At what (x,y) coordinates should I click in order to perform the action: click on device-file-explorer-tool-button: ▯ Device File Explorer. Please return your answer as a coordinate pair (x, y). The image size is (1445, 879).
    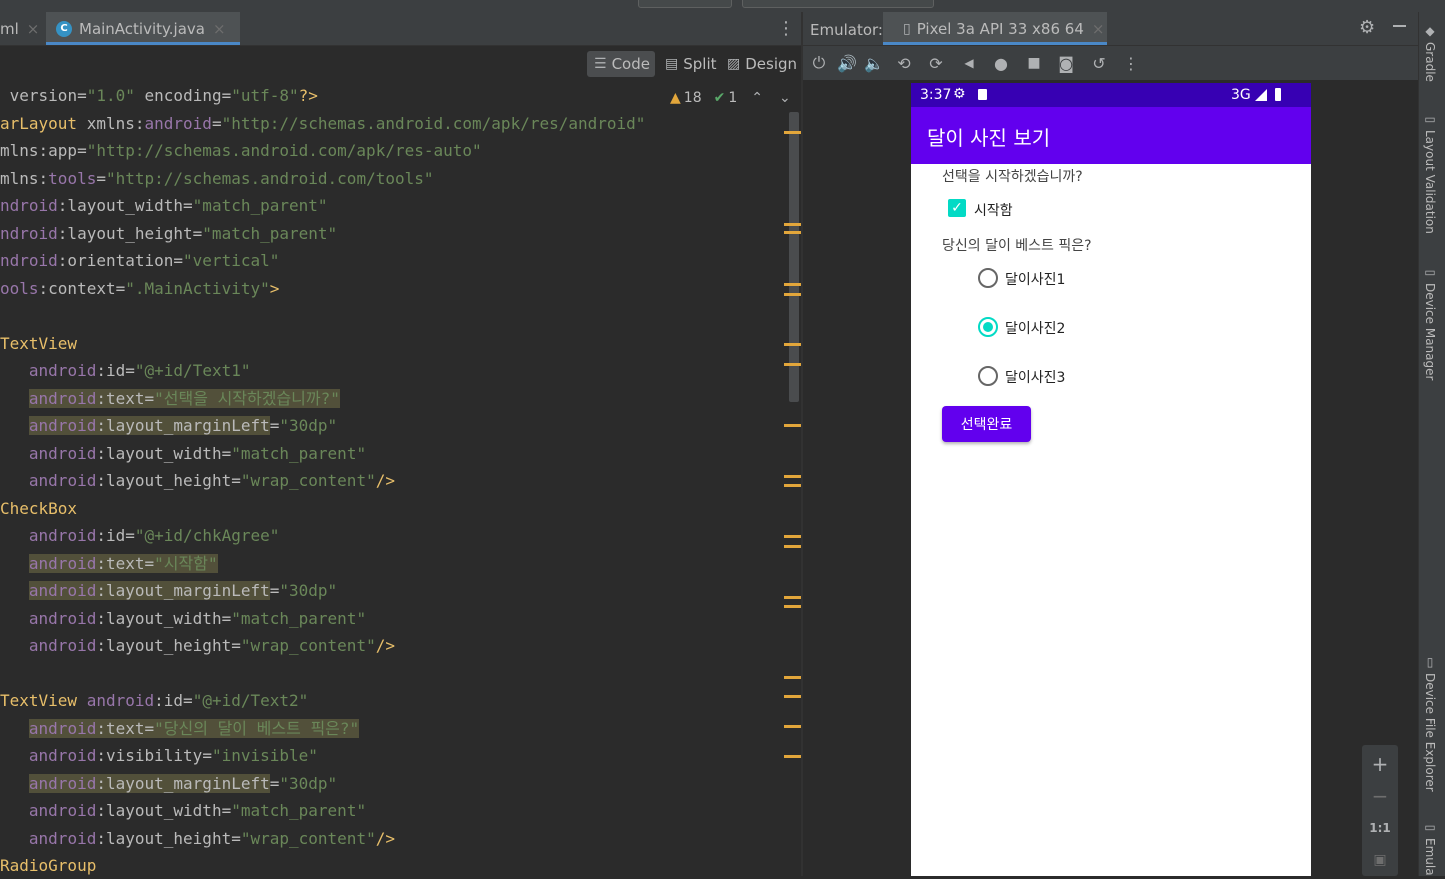
    Looking at the image, I should click on (1430, 723).